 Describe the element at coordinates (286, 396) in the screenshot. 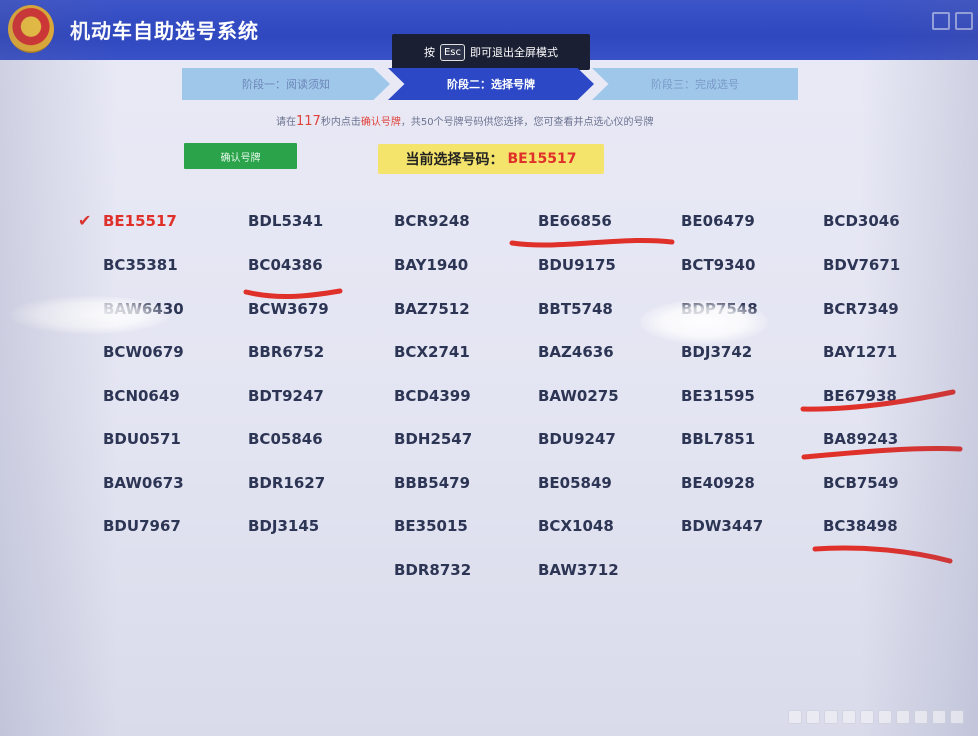

I see `plate-option: BDT9247` at that location.